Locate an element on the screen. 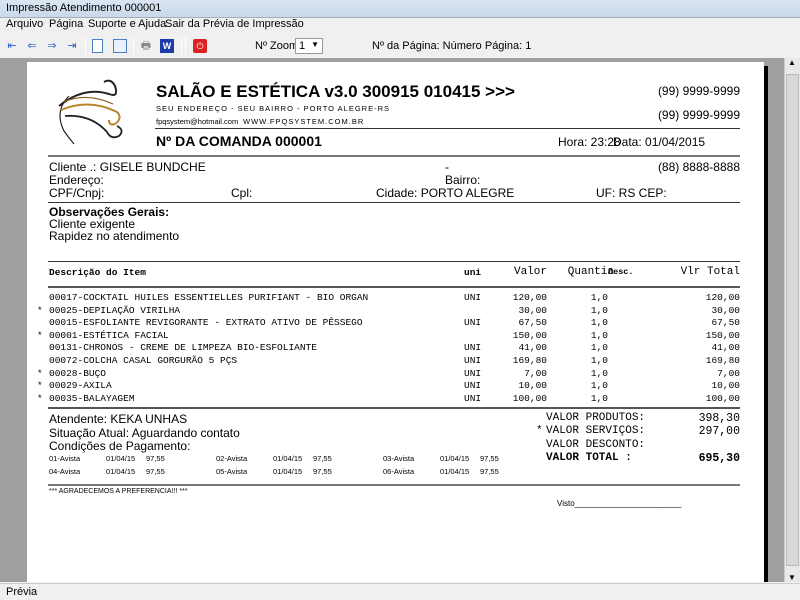  scroll-up-icon: ▲ is located at coordinates (792, 62).